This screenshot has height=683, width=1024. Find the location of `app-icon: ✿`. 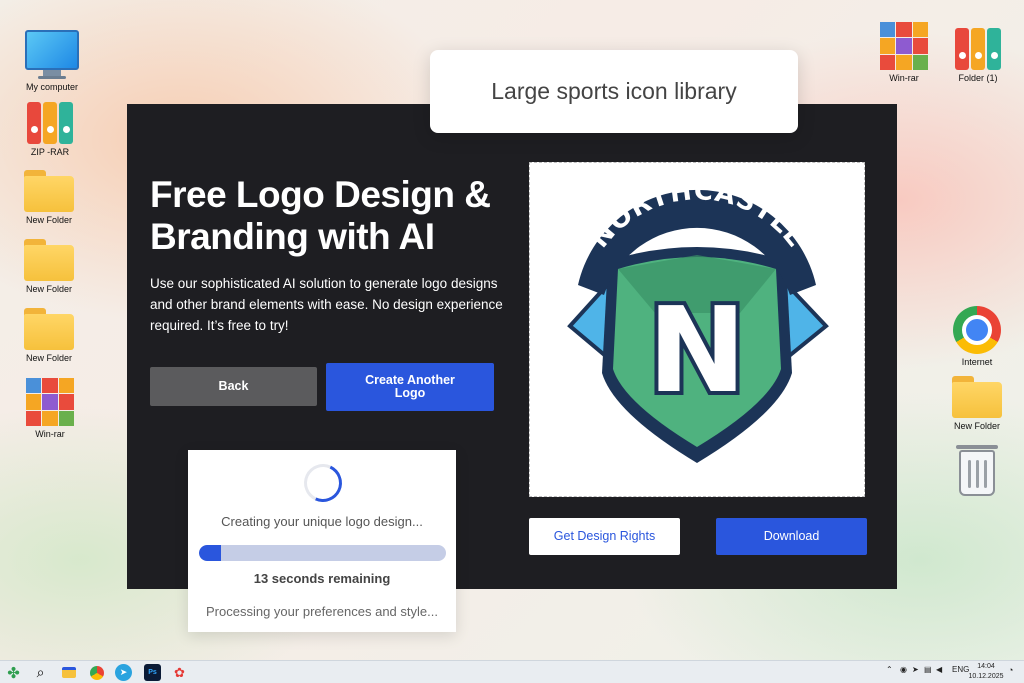

app-icon: ✿ is located at coordinates (179, 672).